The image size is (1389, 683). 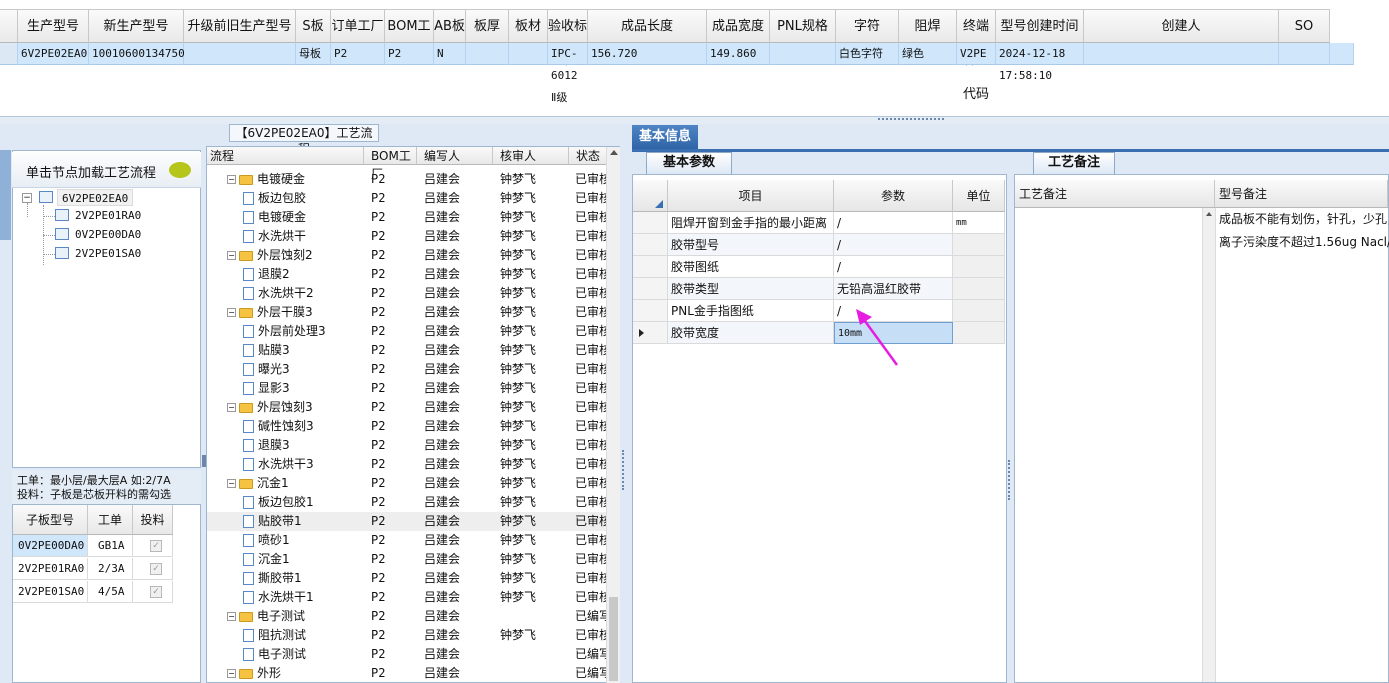 I want to click on cell-silkscreen: 白色字符, so click(x=867, y=54).